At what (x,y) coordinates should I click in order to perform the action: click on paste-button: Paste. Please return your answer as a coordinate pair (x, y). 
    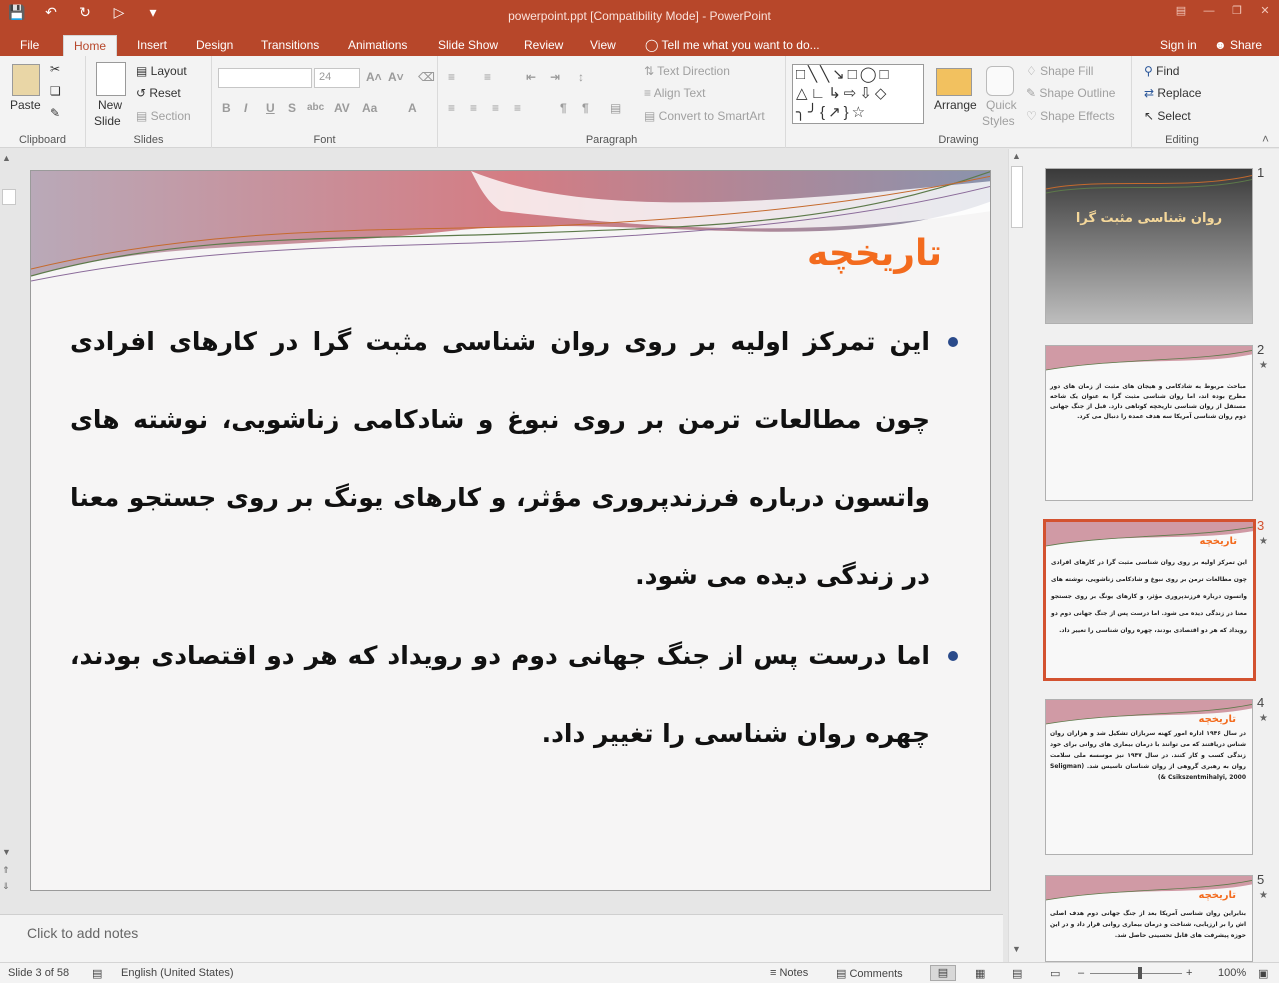
    Looking at the image, I should click on (25, 105).